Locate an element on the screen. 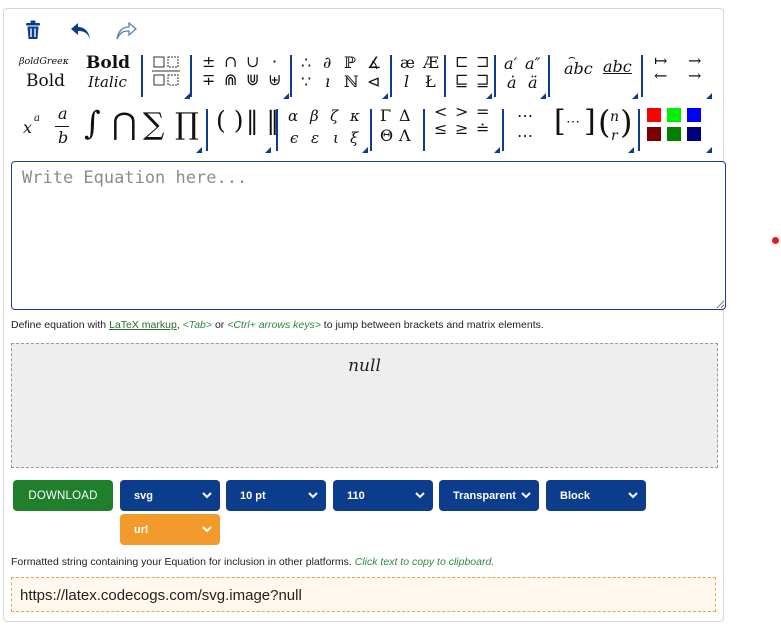  fraction-bar is located at coordinates (62, 126).